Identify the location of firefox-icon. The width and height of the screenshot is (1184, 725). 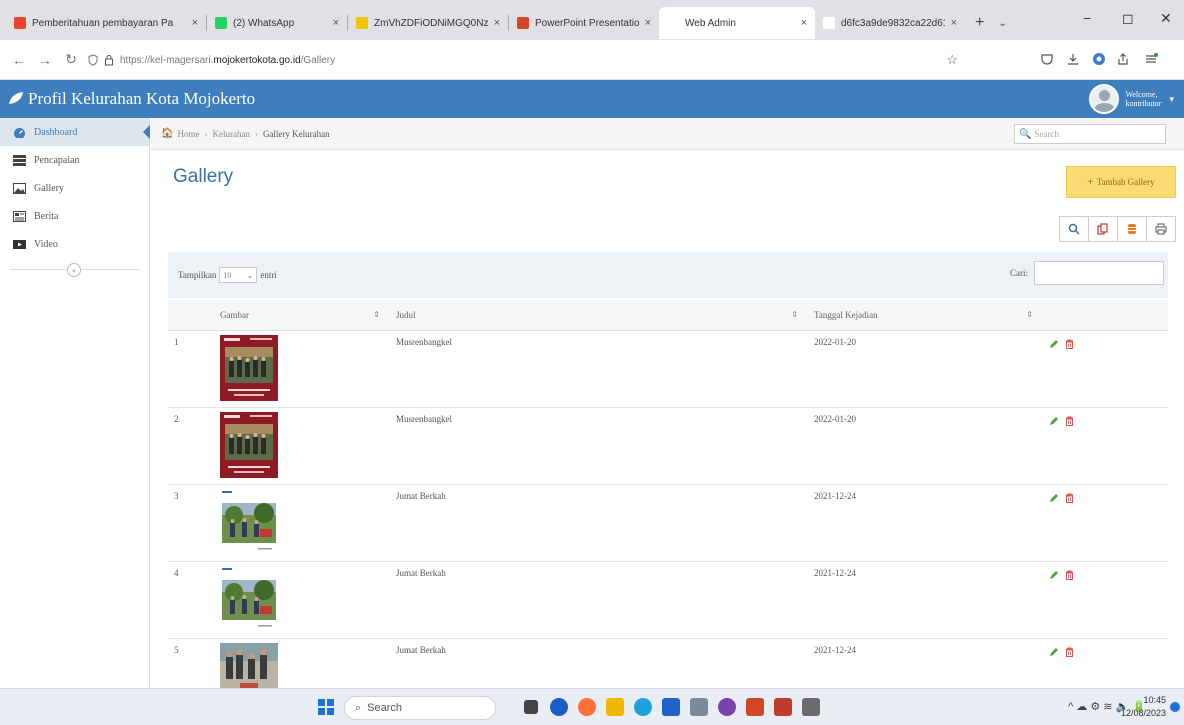
(587, 707).